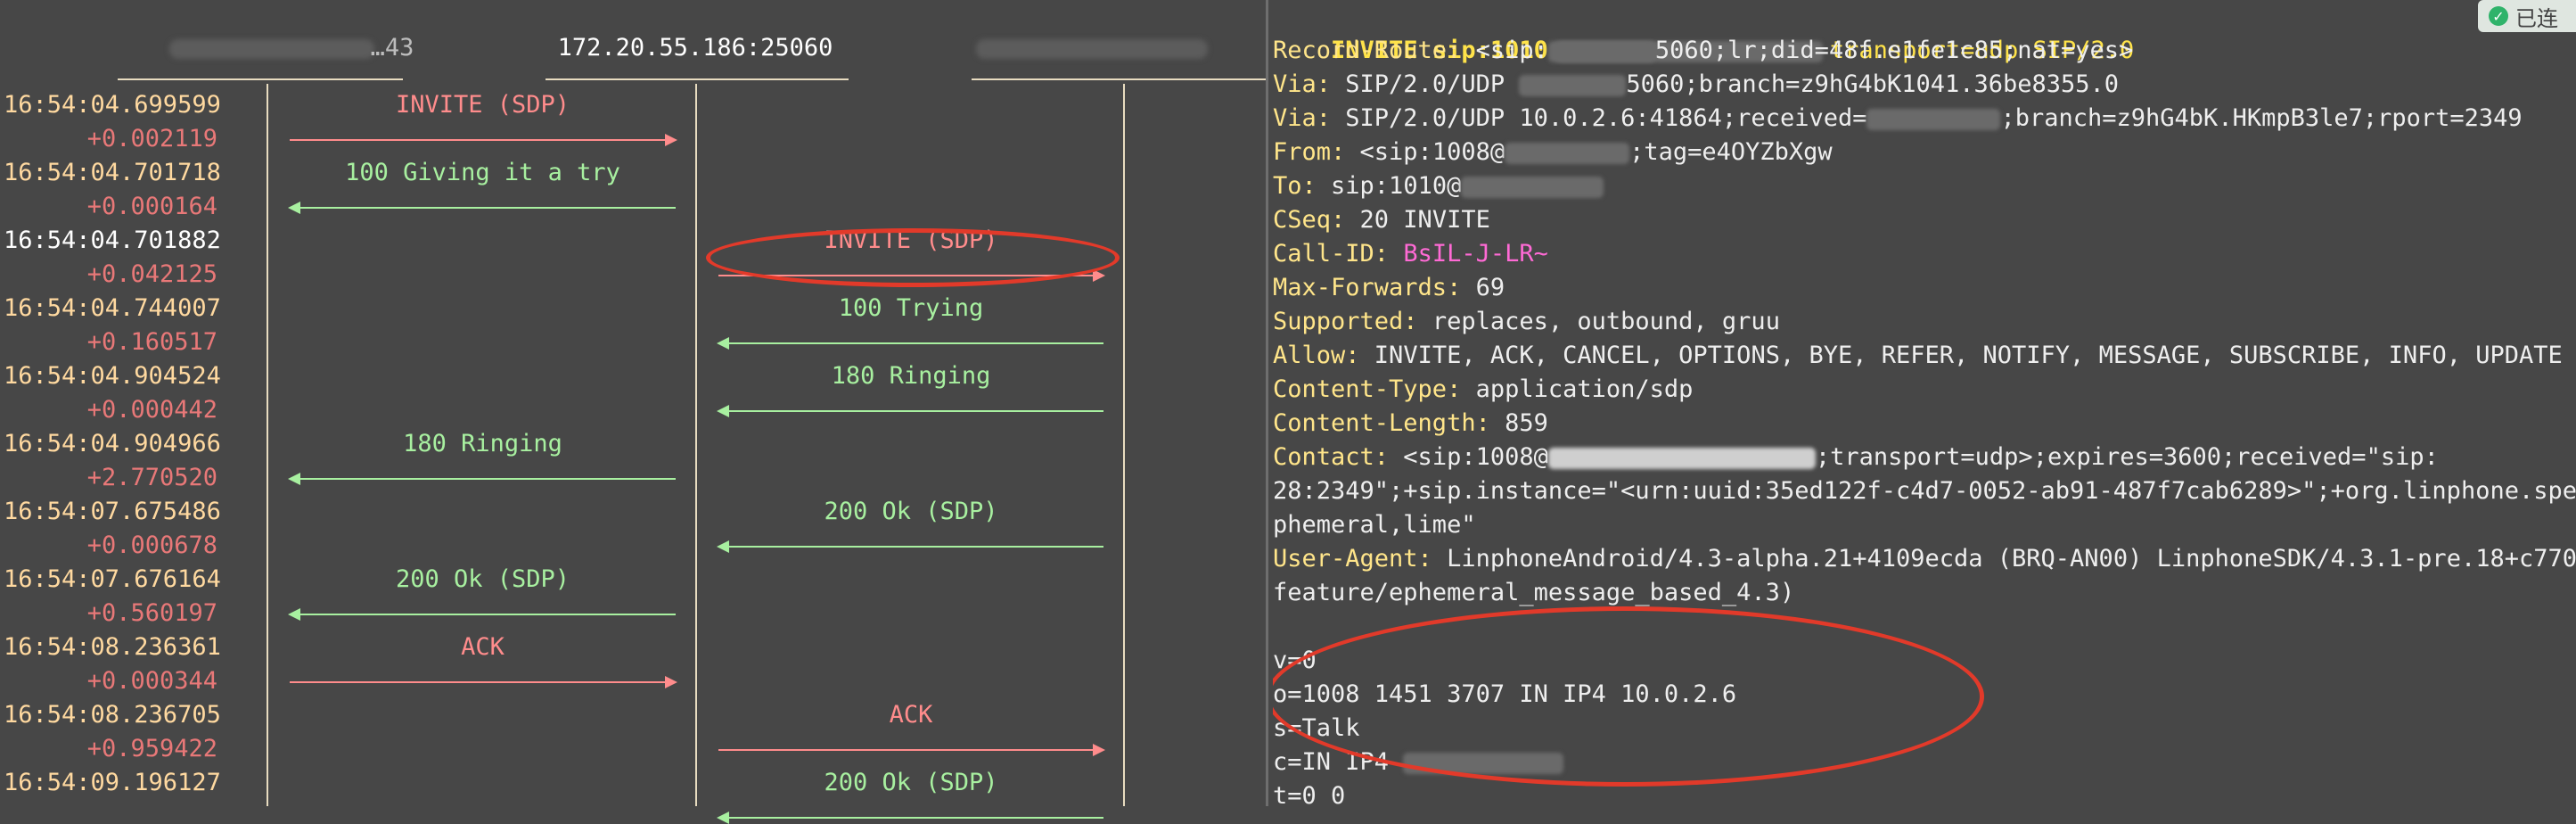  Describe the element at coordinates (1533, 593) in the screenshot. I see `user-agent-continuation: feature/ephemeral_message_based_4.3)` at that location.